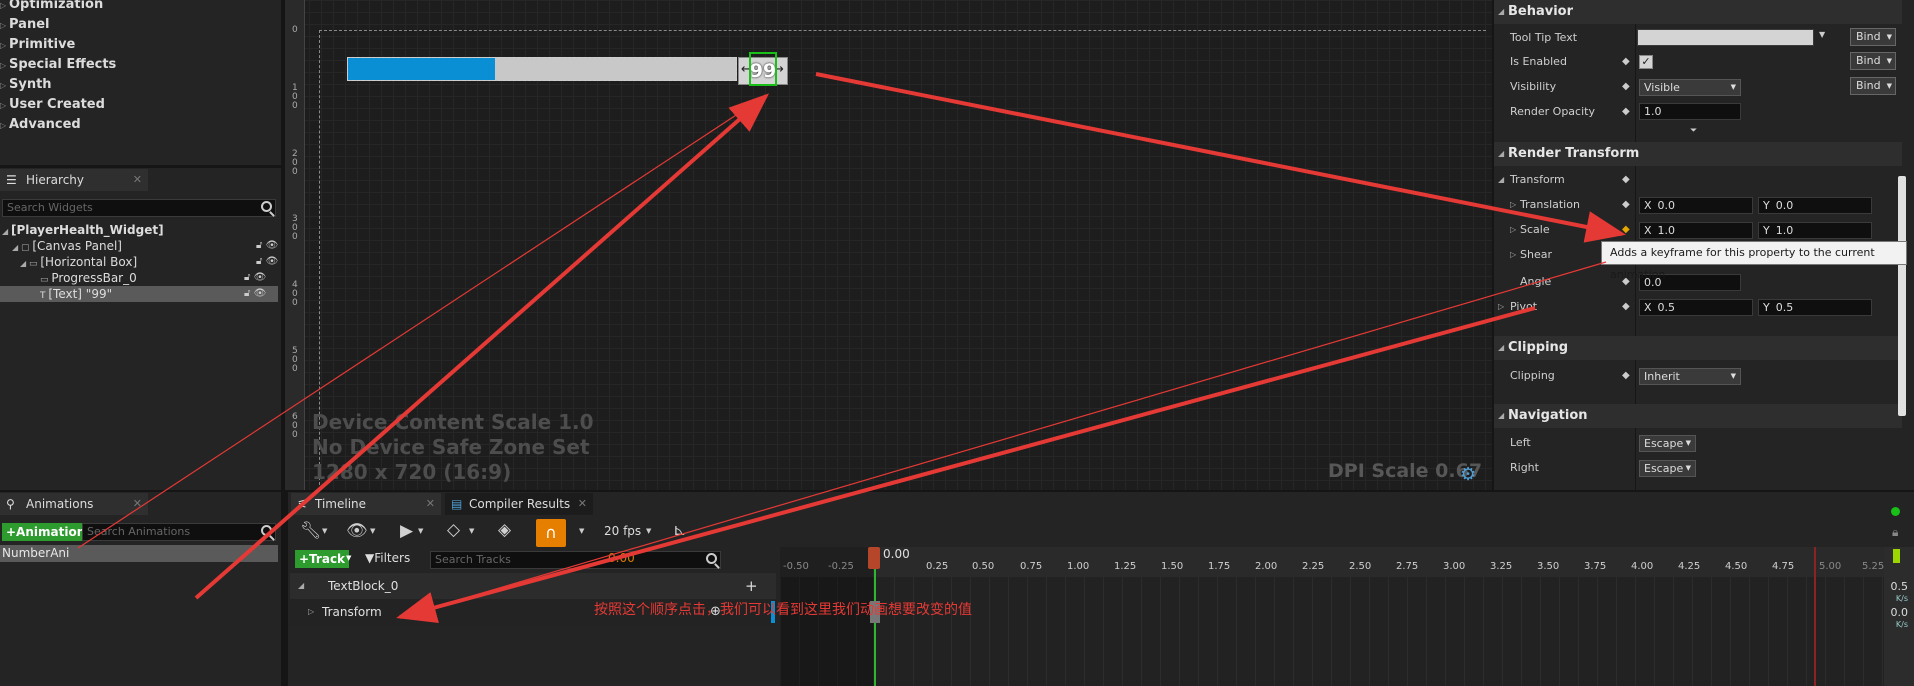  What do you see at coordinates (139, 553) in the screenshot?
I see `animation-item: NumberAni` at bounding box center [139, 553].